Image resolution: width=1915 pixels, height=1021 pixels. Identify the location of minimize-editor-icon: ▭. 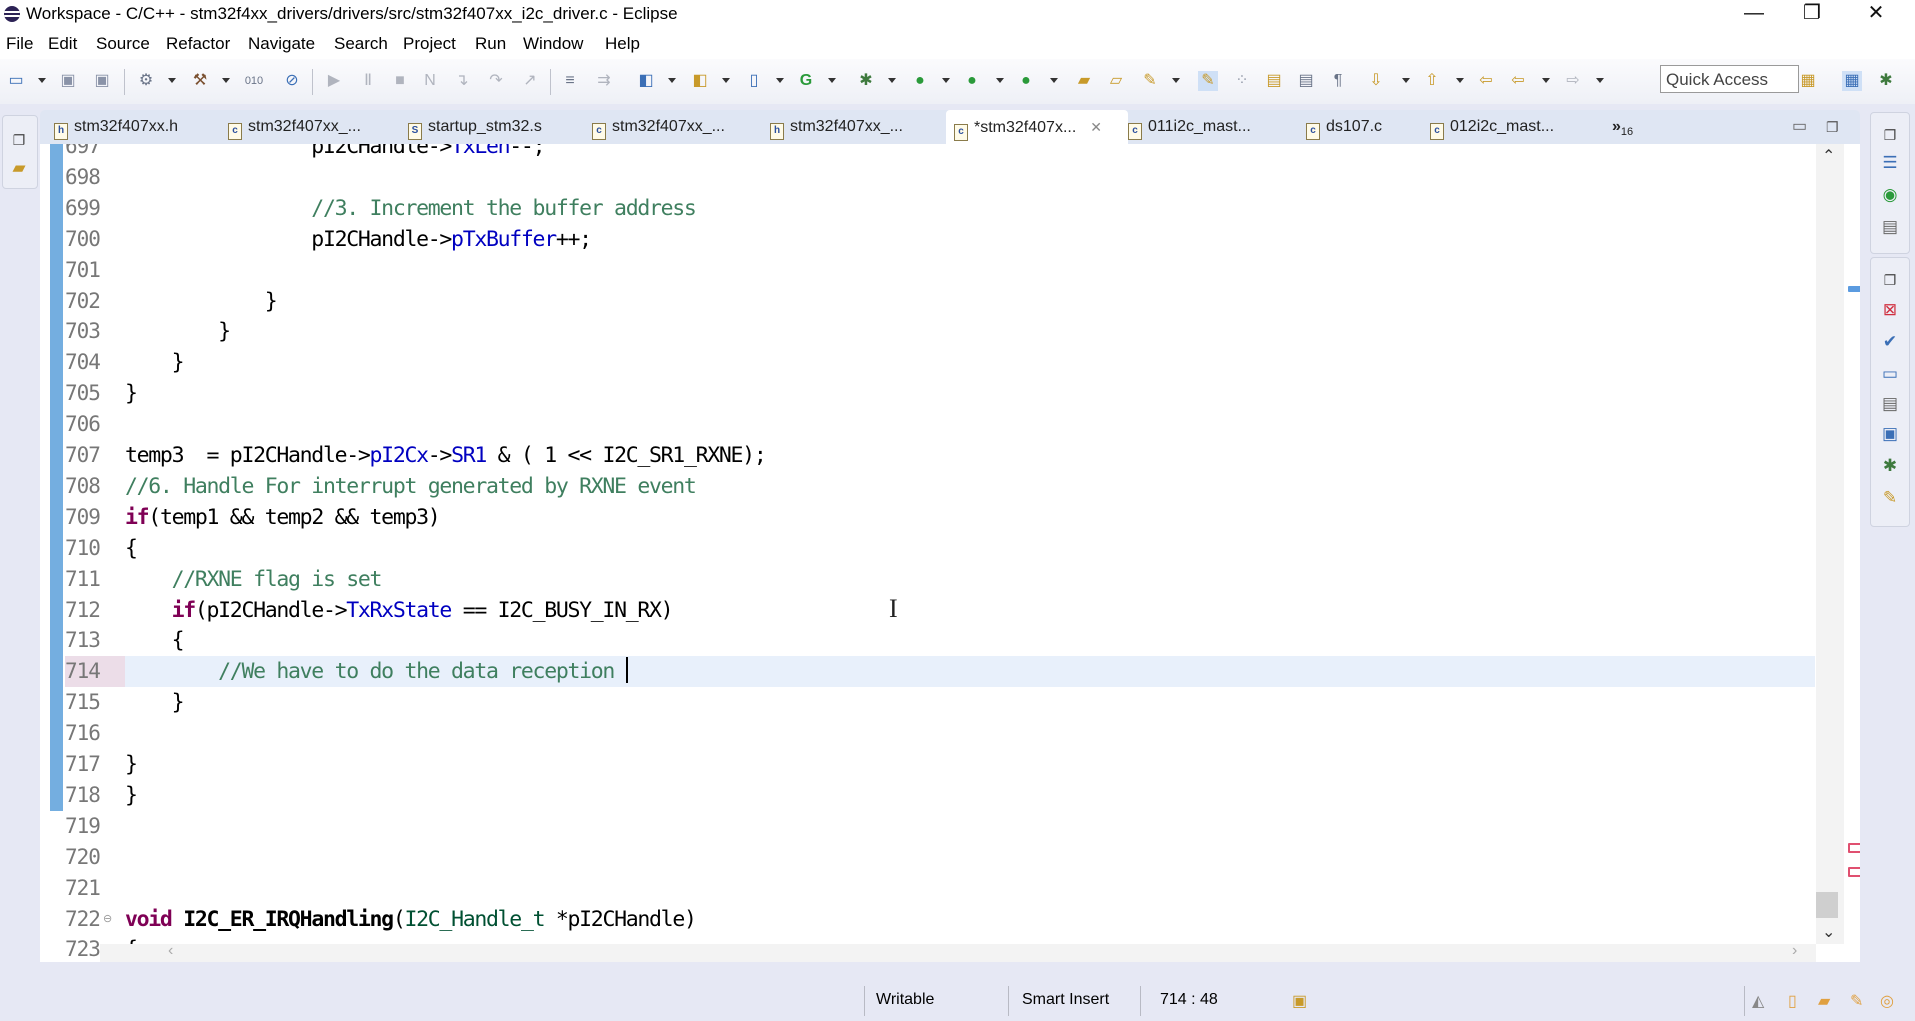
(1799, 127).